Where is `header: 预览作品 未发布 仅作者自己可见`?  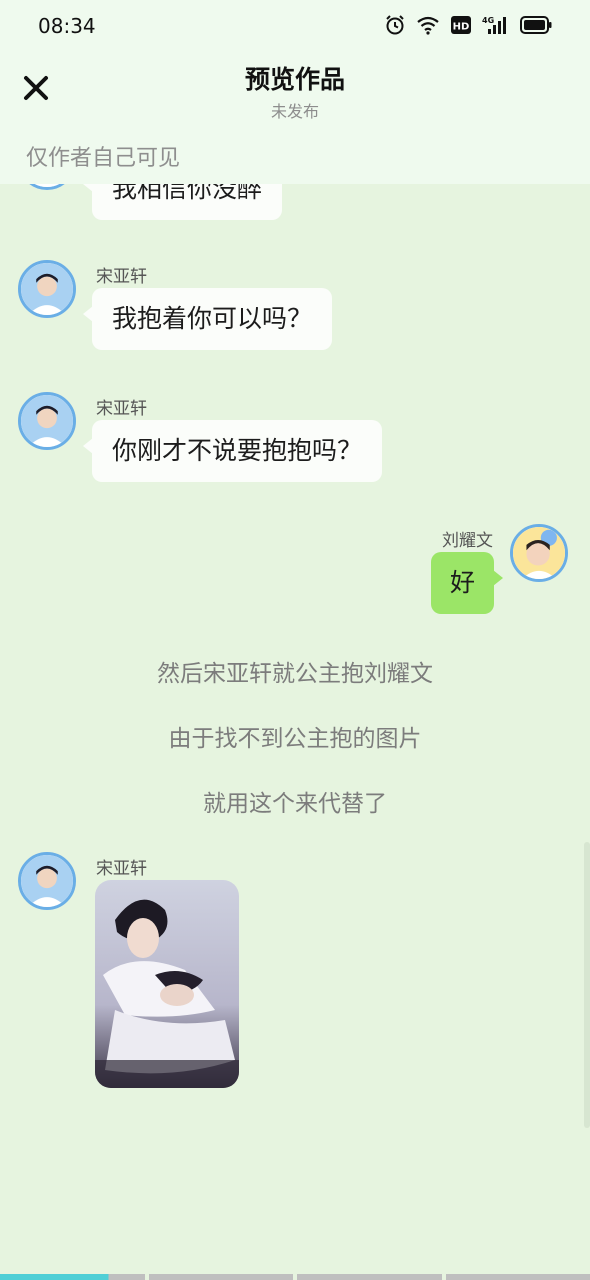
header: 预览作品 未发布 仅作者自己可见 is located at coordinates (295, 118).